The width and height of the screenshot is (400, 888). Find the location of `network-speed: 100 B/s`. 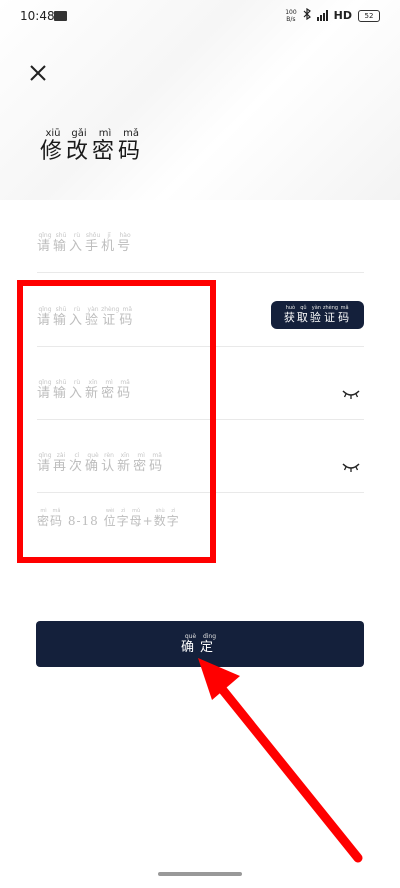

network-speed: 100 B/s is located at coordinates (290, 16).